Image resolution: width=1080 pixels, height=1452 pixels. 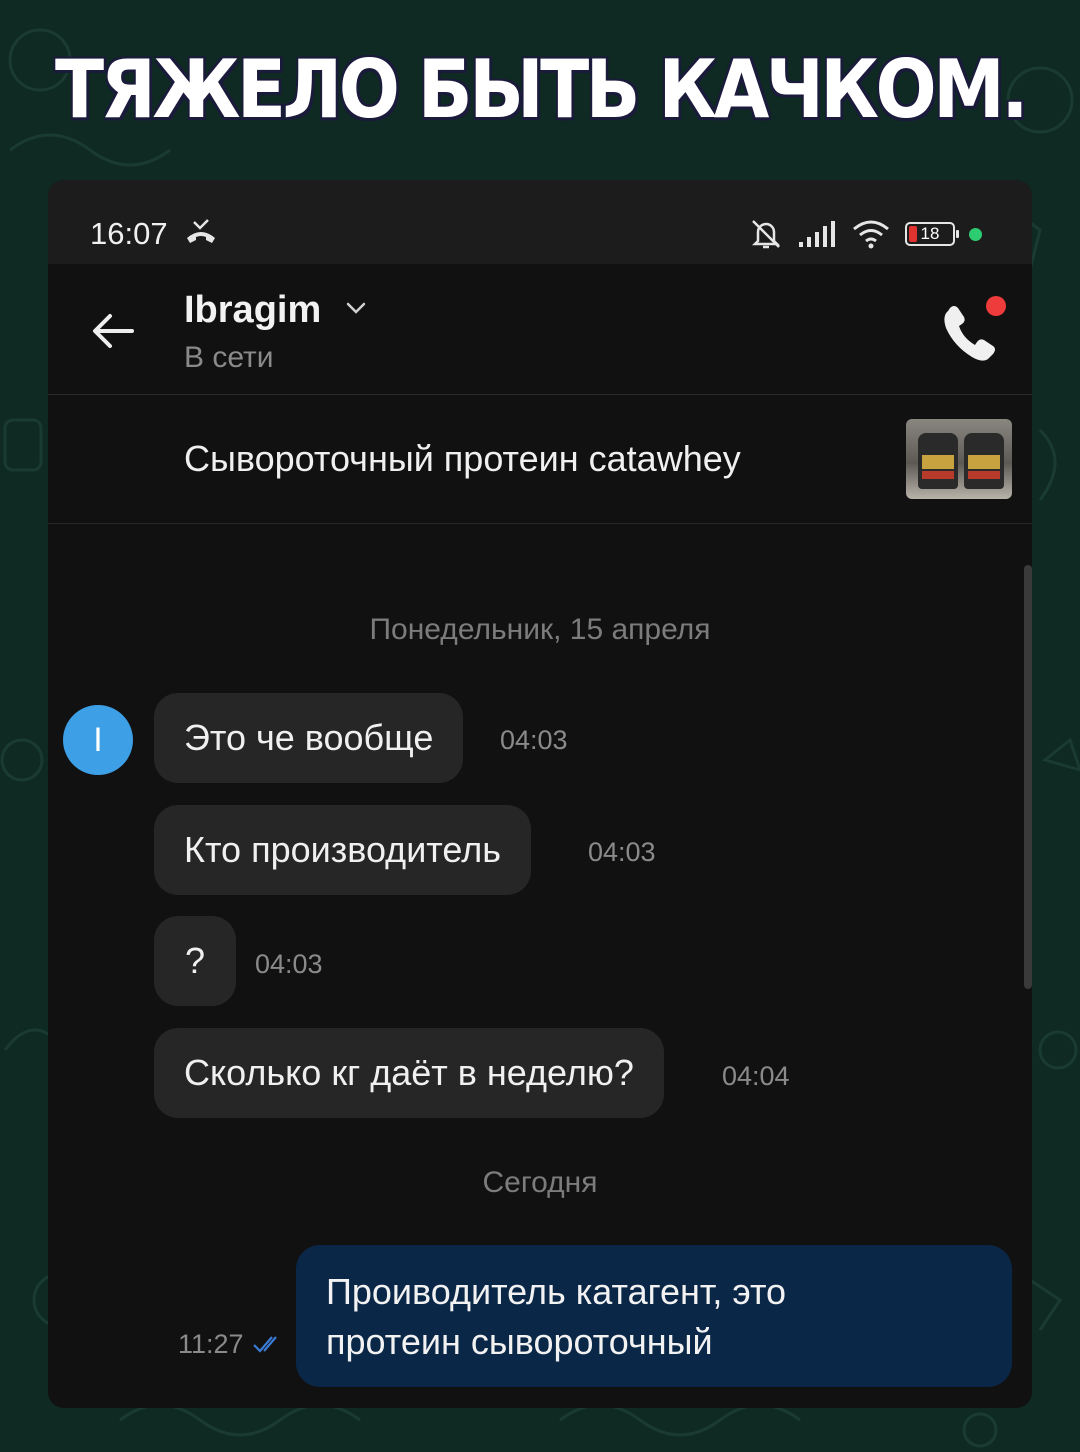 What do you see at coordinates (98, 740) in the screenshot?
I see `avatar: I` at bounding box center [98, 740].